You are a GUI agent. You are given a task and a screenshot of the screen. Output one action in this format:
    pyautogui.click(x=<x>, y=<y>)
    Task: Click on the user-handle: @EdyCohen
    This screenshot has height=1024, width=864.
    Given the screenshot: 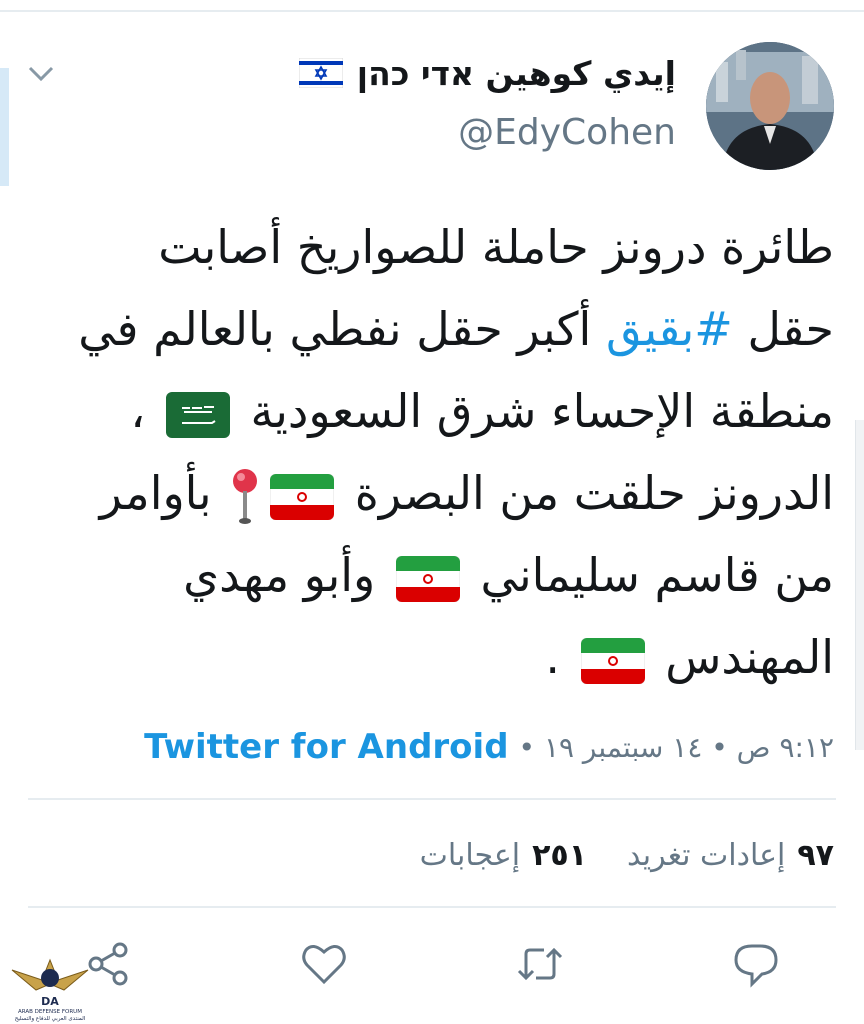 What is the action you would take?
    pyautogui.click(x=567, y=132)
    